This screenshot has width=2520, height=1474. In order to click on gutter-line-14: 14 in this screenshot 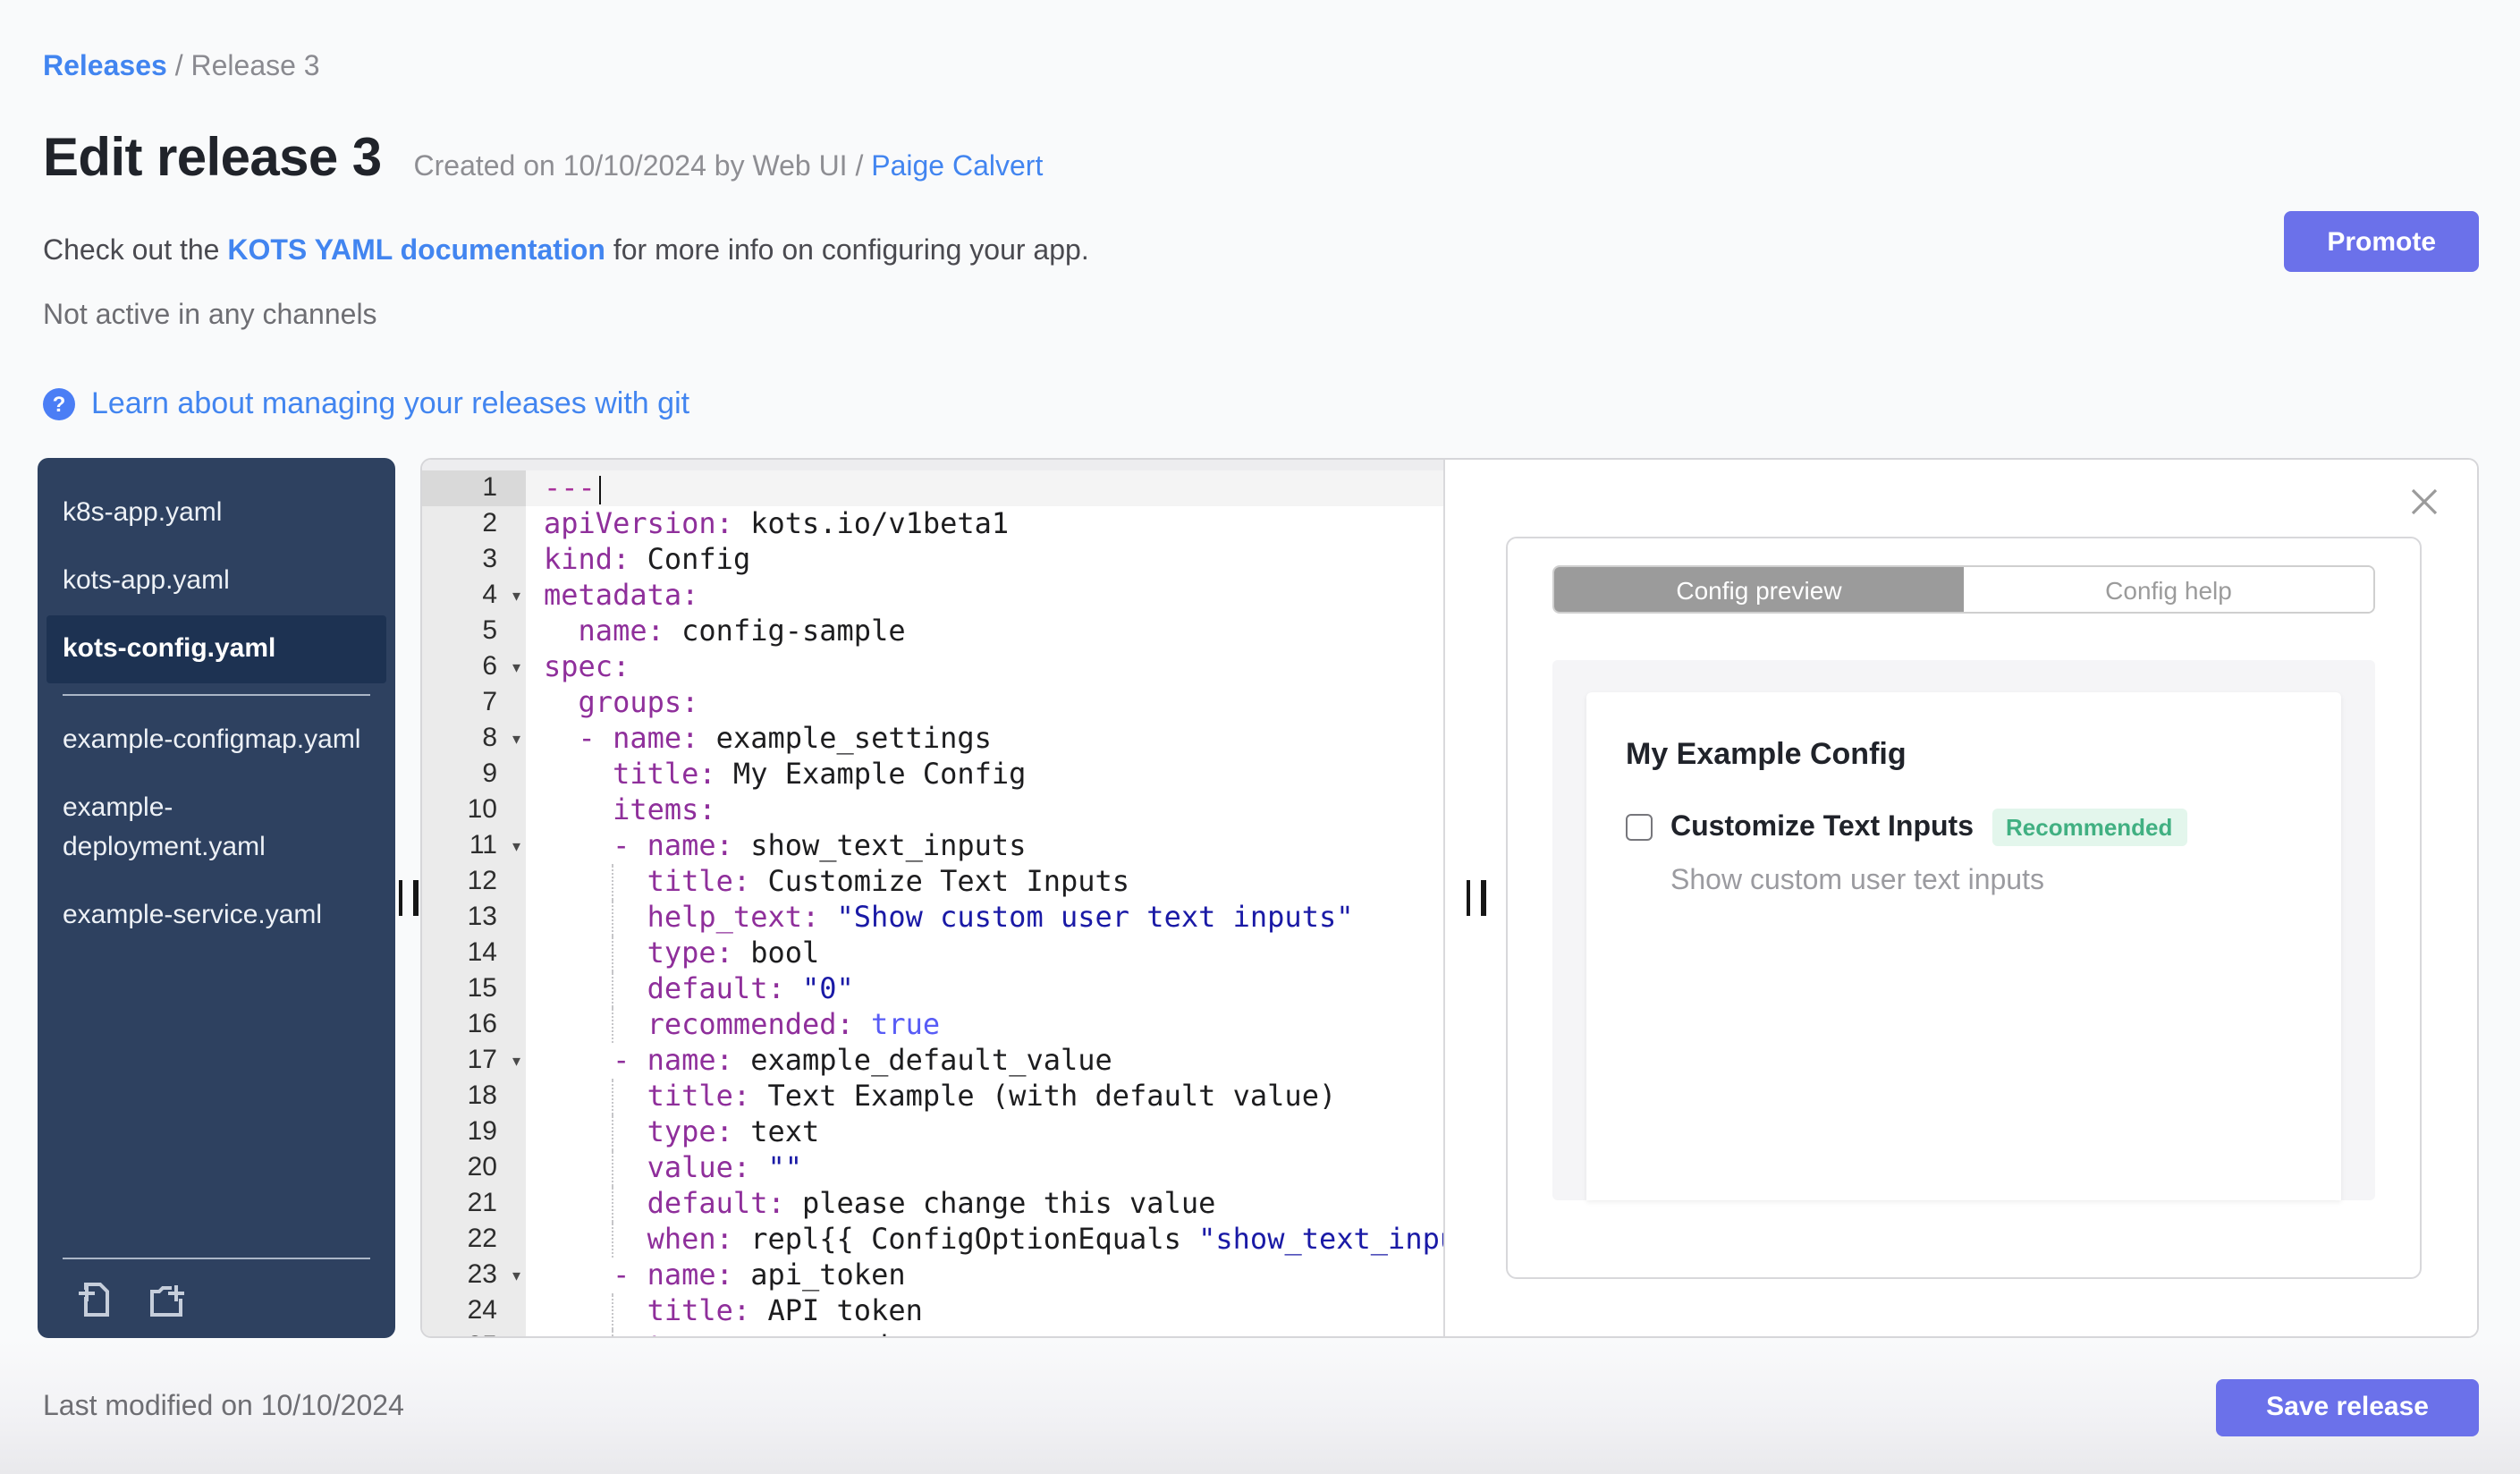, I will do `click(474, 953)`.